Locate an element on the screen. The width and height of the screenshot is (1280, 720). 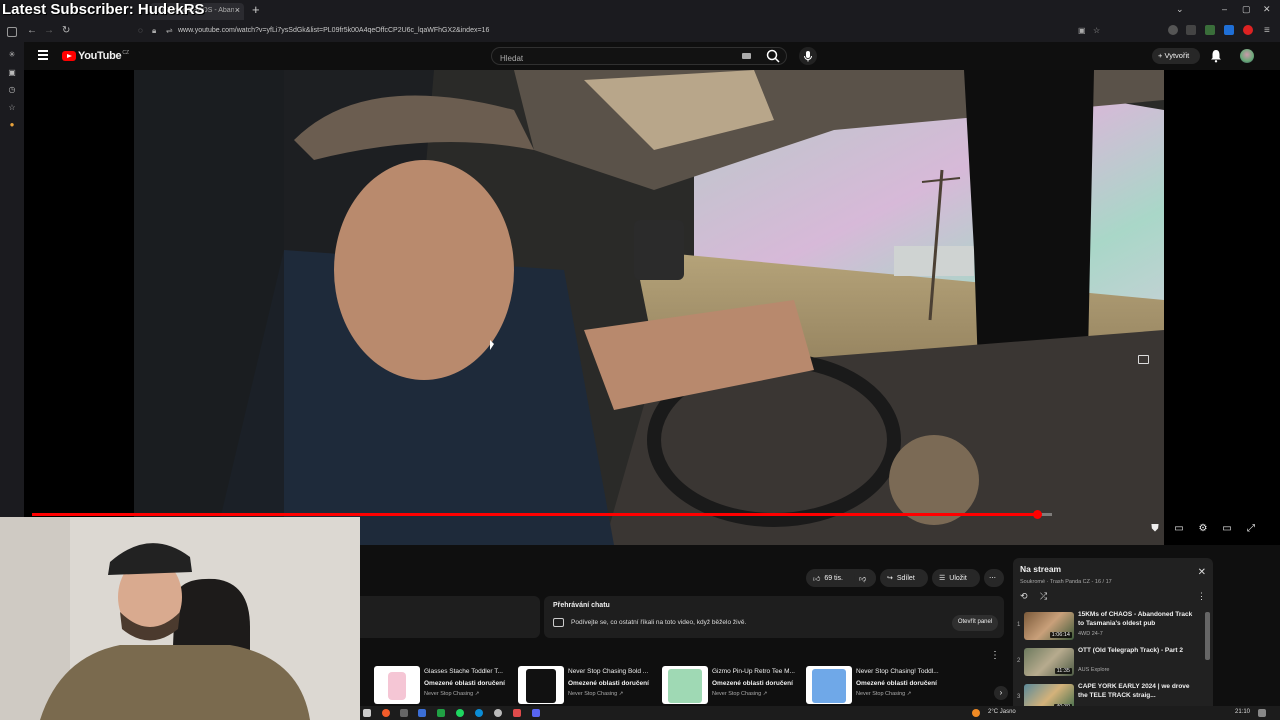
translate-icon: ▣ is located at coordinates (1082, 30).